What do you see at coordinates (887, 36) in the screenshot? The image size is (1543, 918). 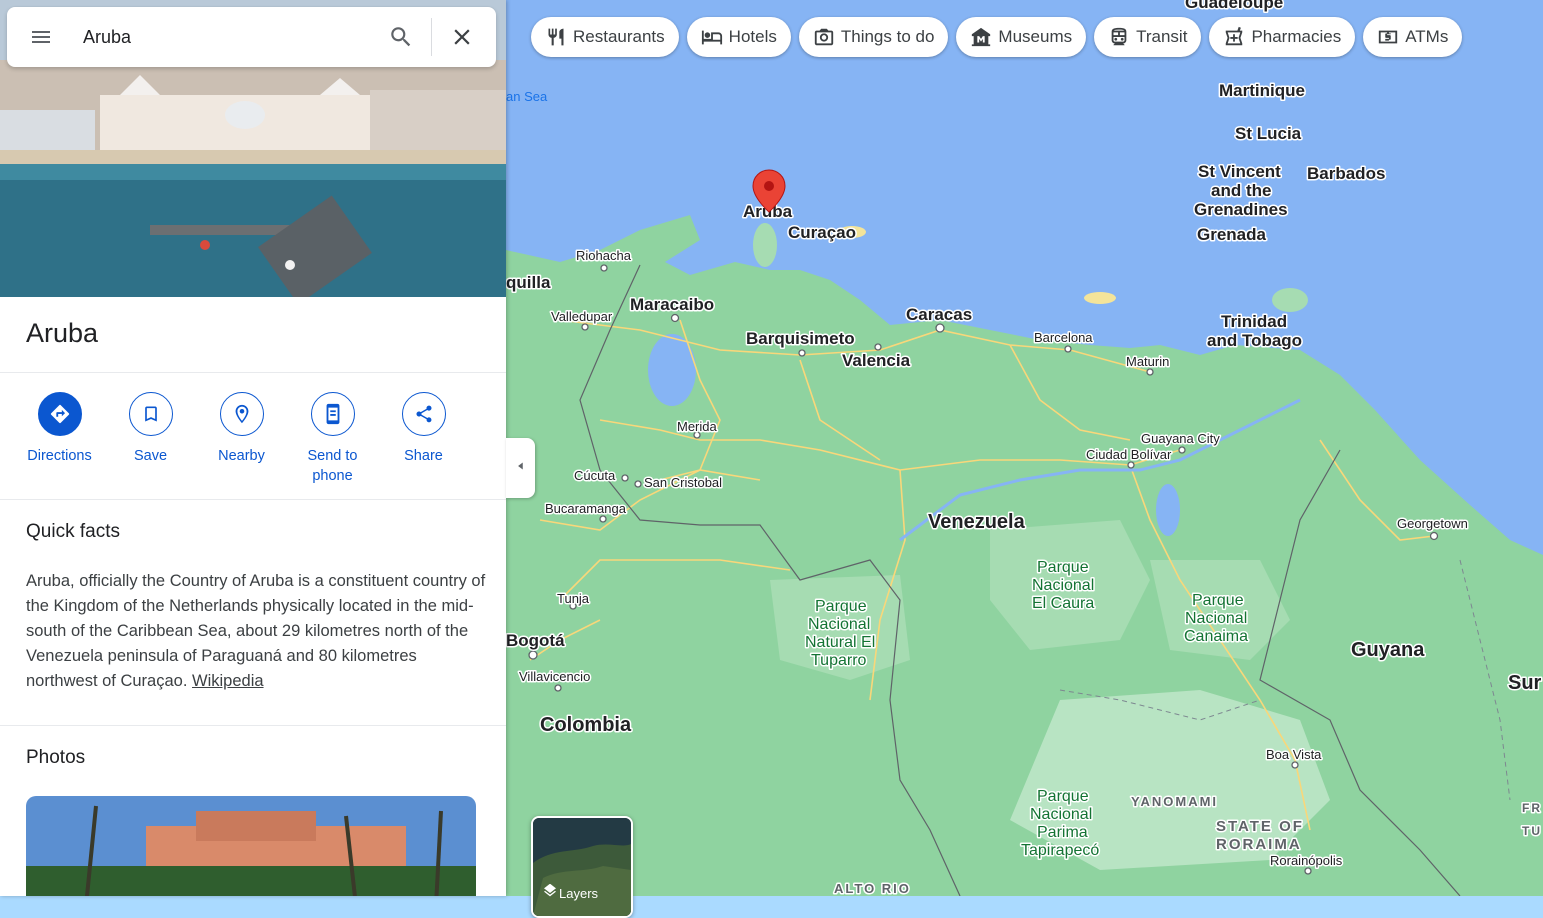 I see `chip-label: Things to do` at bounding box center [887, 36].